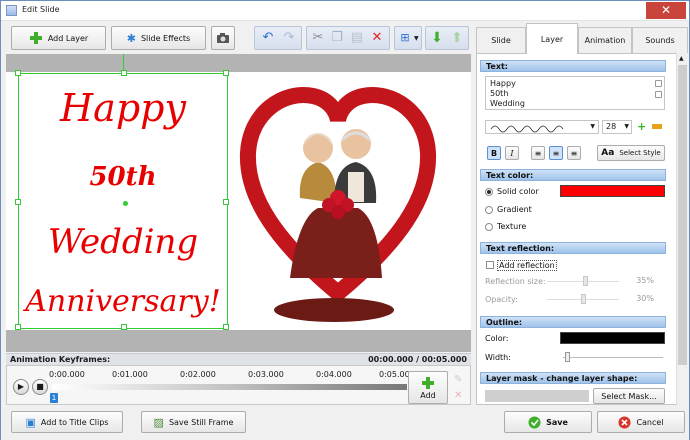 This screenshot has width=690, height=440. I want to click on mask-preview, so click(537, 396).